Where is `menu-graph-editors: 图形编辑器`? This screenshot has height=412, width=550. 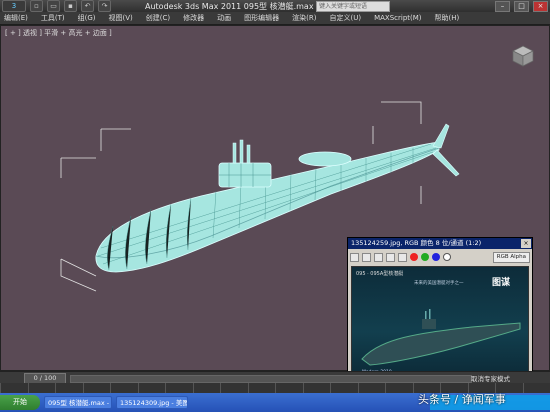
menu-graph-editors: 图形编辑器 is located at coordinates (261, 18).